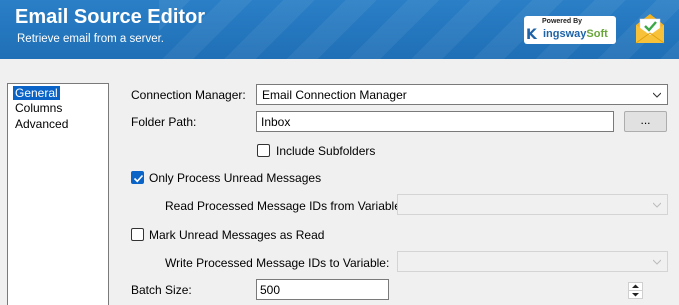  What do you see at coordinates (164, 122) in the screenshot?
I see `folder-path-label: Folder Path:` at bounding box center [164, 122].